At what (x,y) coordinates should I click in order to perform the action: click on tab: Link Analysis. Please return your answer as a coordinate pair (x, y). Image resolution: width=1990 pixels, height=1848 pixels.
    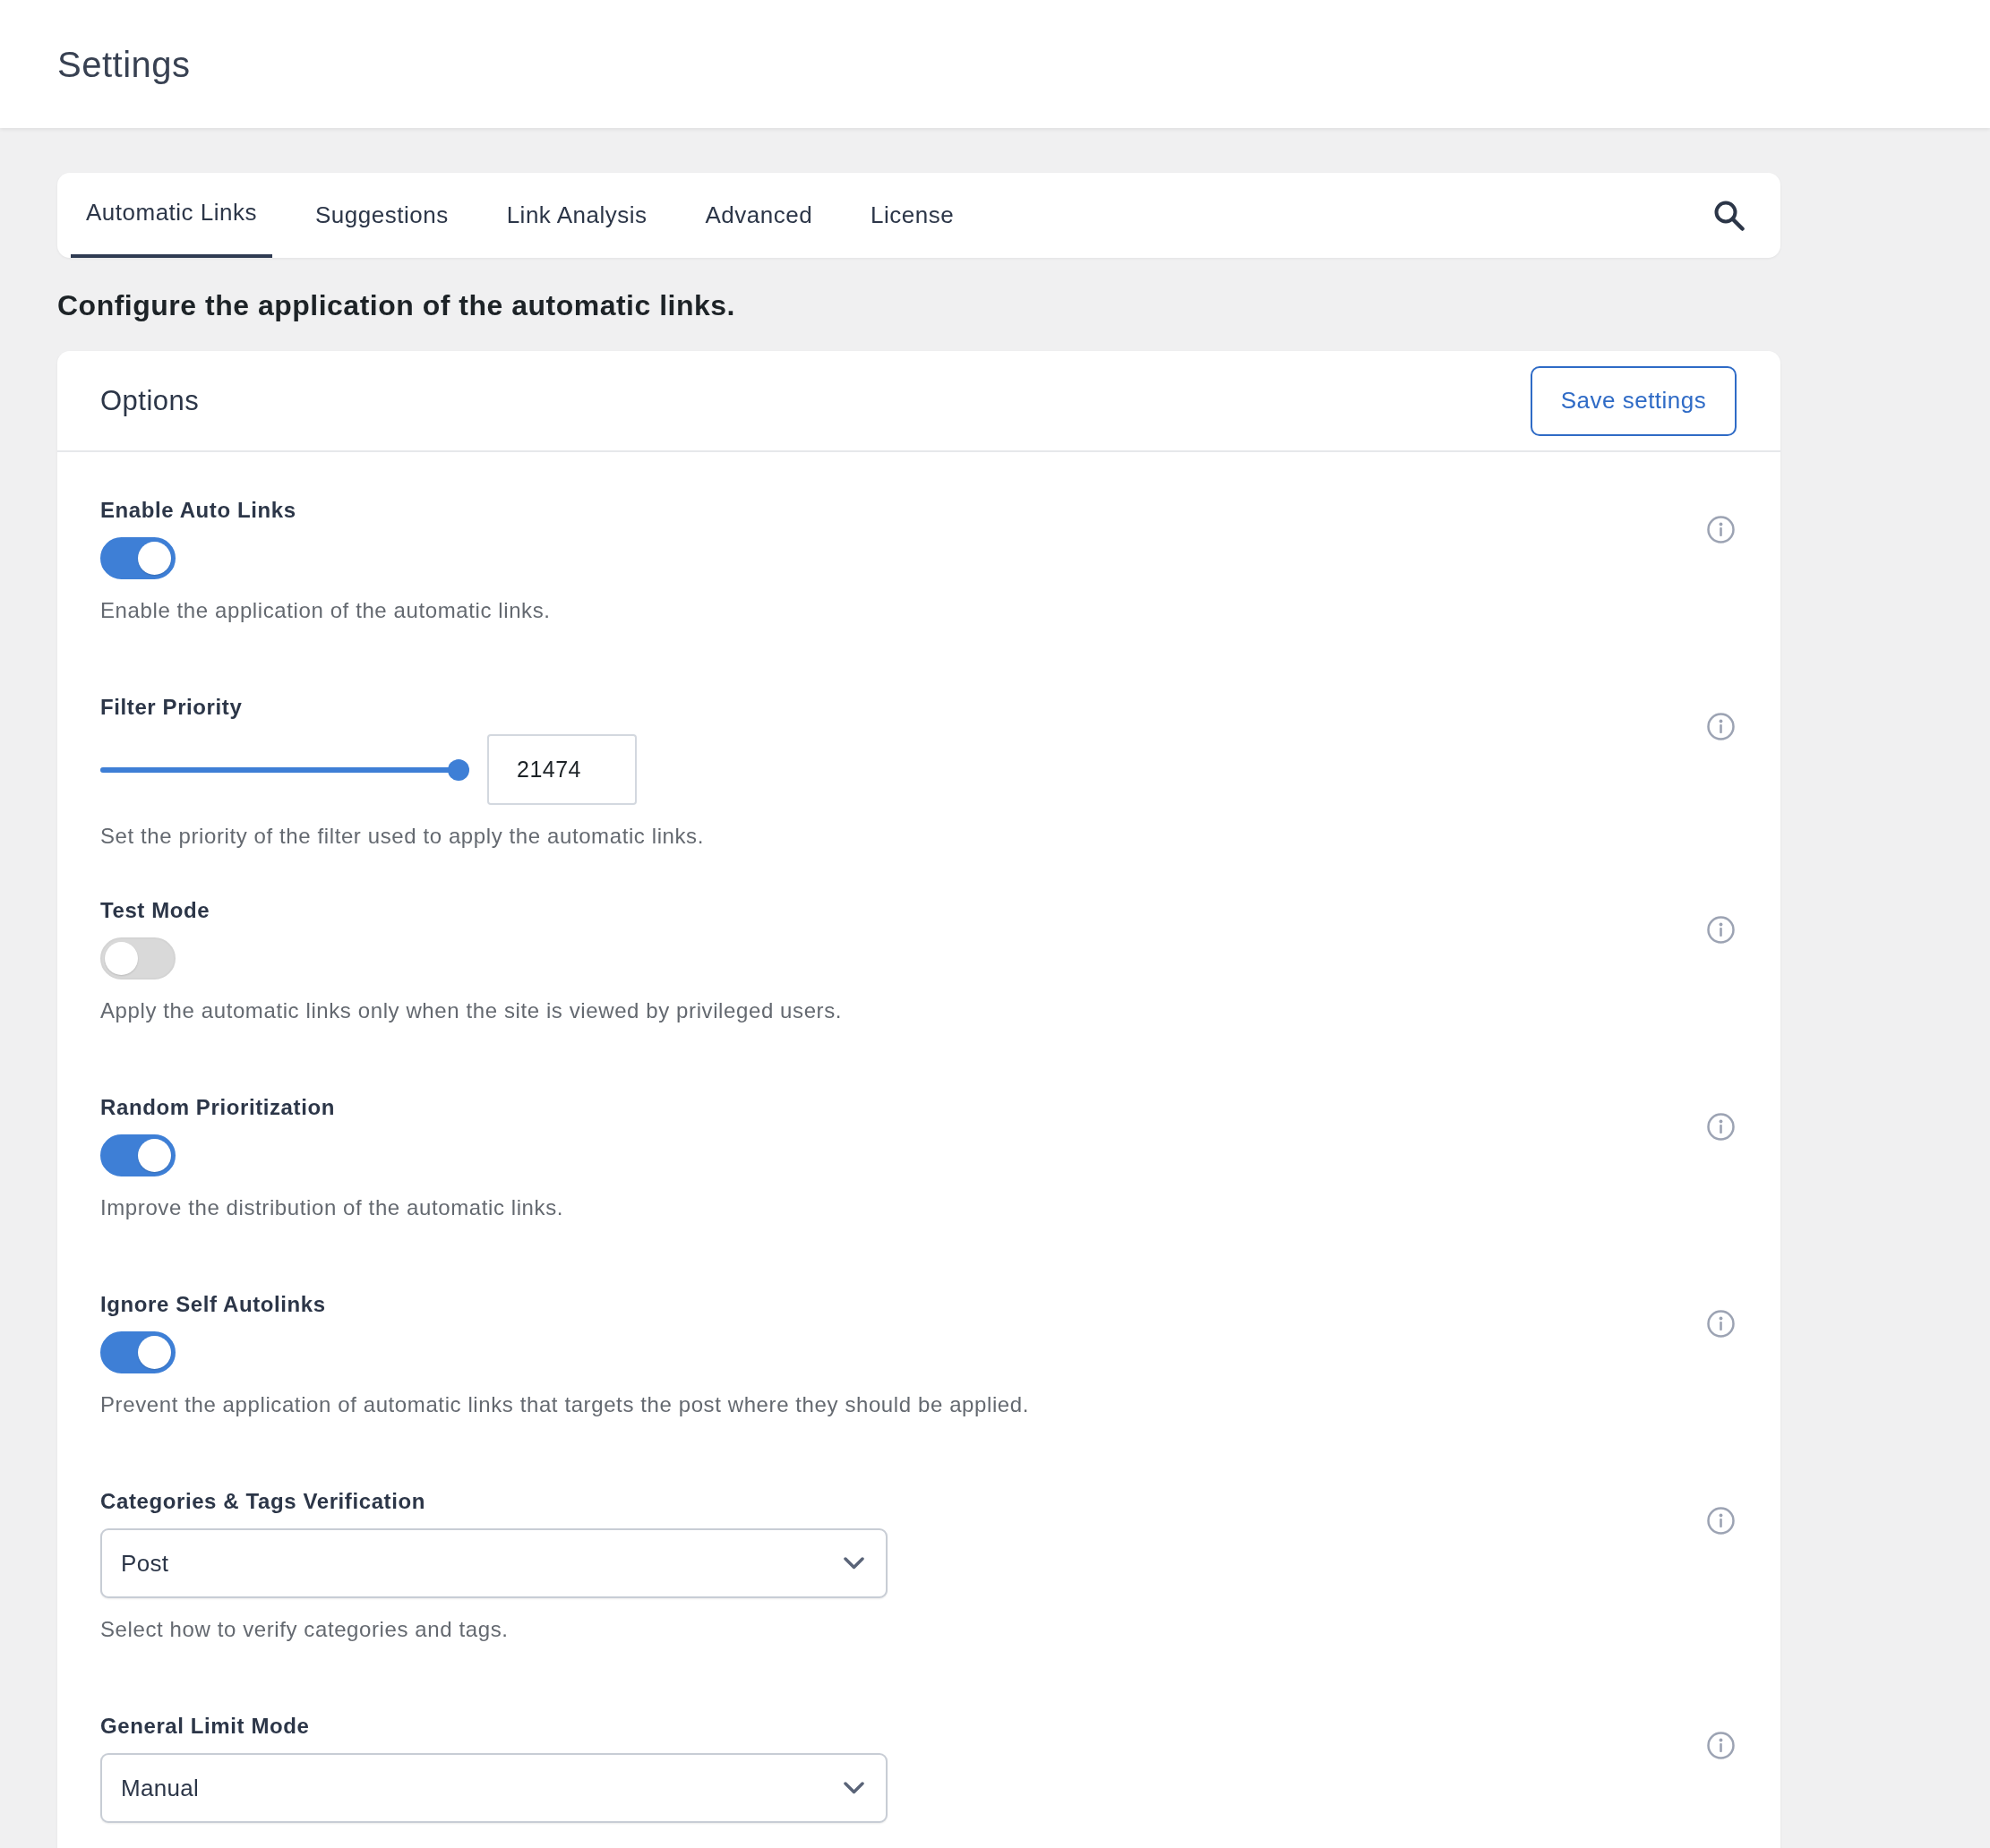
    Looking at the image, I should click on (577, 215).